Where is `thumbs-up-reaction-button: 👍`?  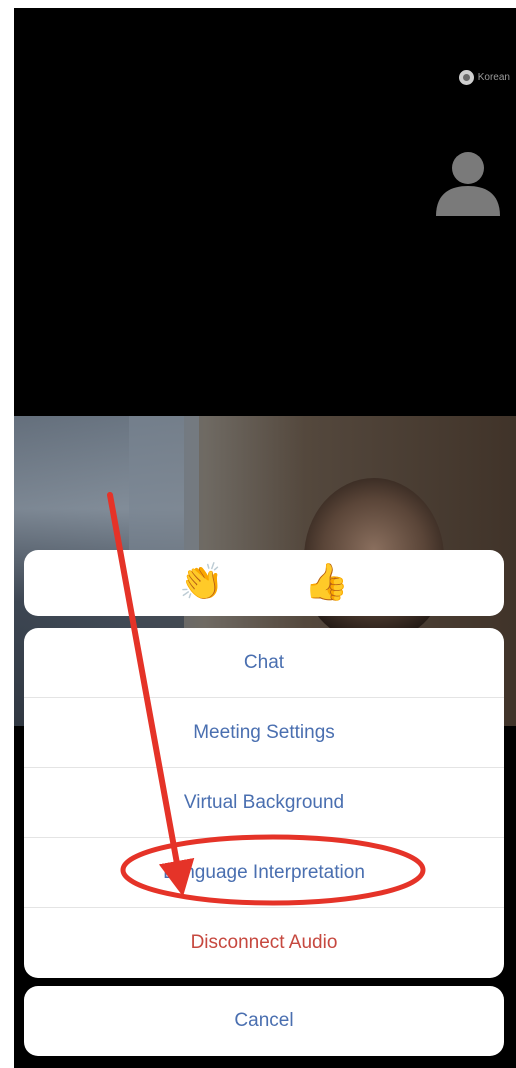 thumbs-up-reaction-button: 👍 is located at coordinates (326, 583).